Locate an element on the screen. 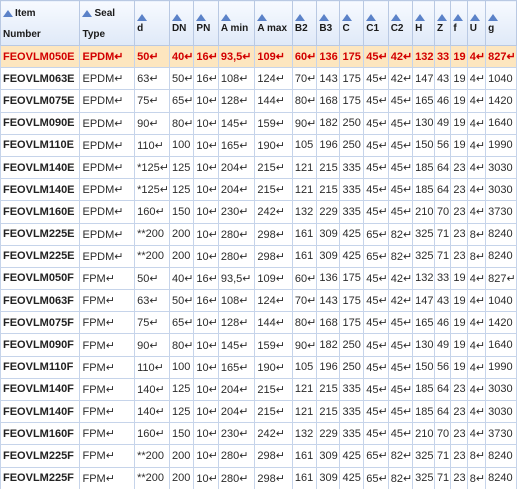 Image resolution: width=517 pixels, height=489 pixels. column-header-pn: PN is located at coordinates (206, 23).